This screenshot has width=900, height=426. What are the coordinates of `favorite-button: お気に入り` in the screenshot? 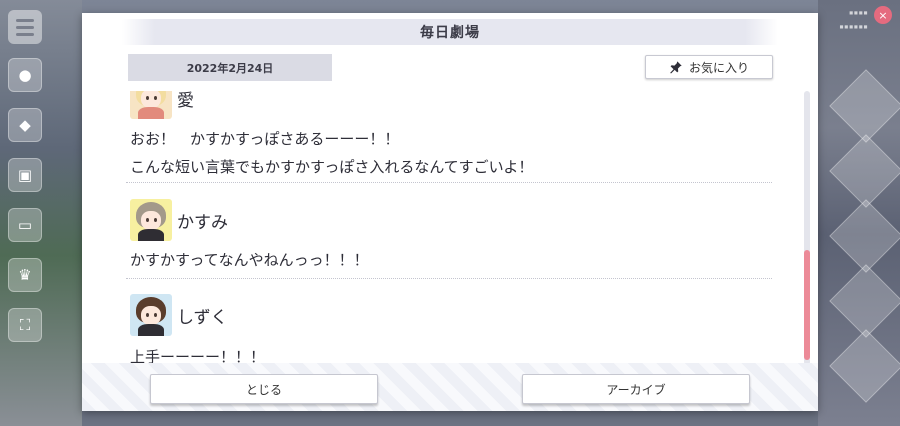 It's located at (709, 67).